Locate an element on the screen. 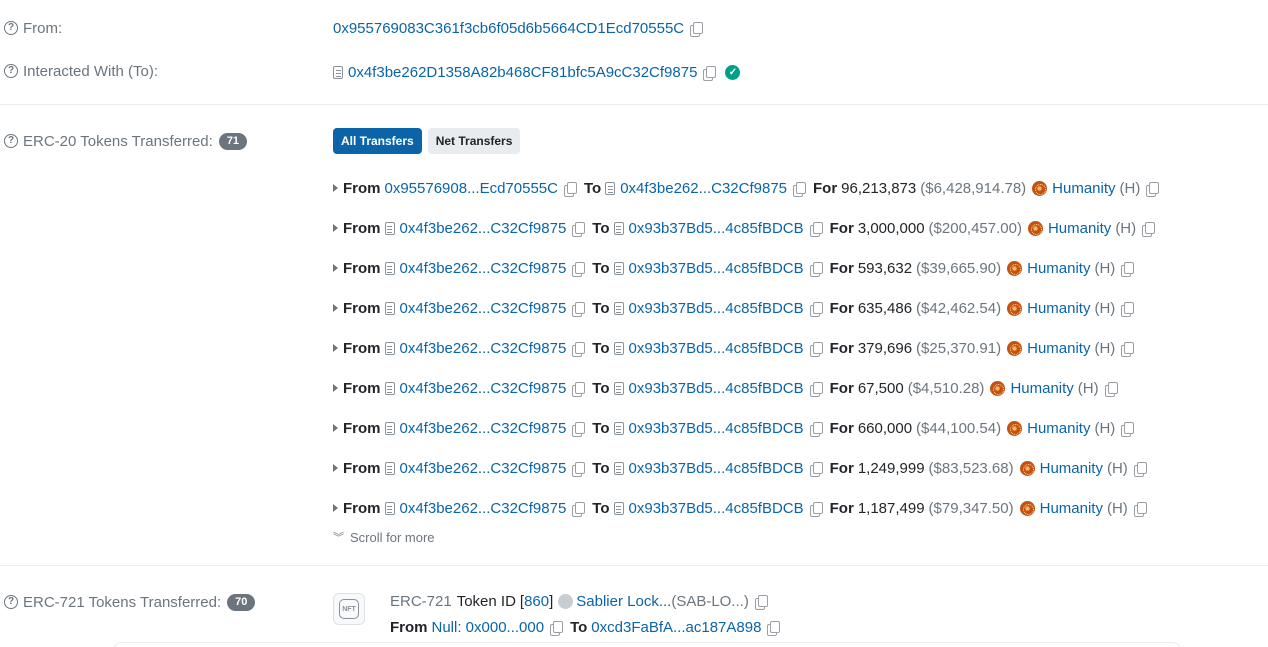 Image resolution: width=1268 pixels, height=647 pixels. scroll-for-more: ︾ Scroll for more is located at coordinates (384, 537).